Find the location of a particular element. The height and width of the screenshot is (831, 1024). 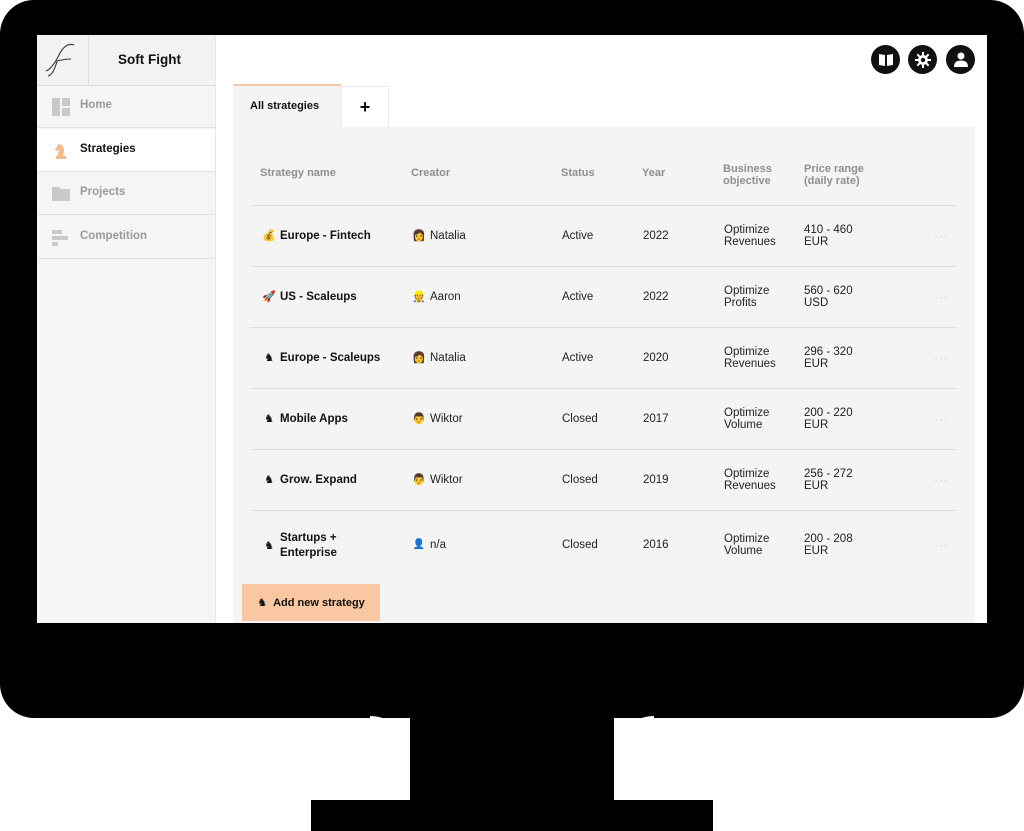

man-avatar-icon: 👨 is located at coordinates (419, 419).